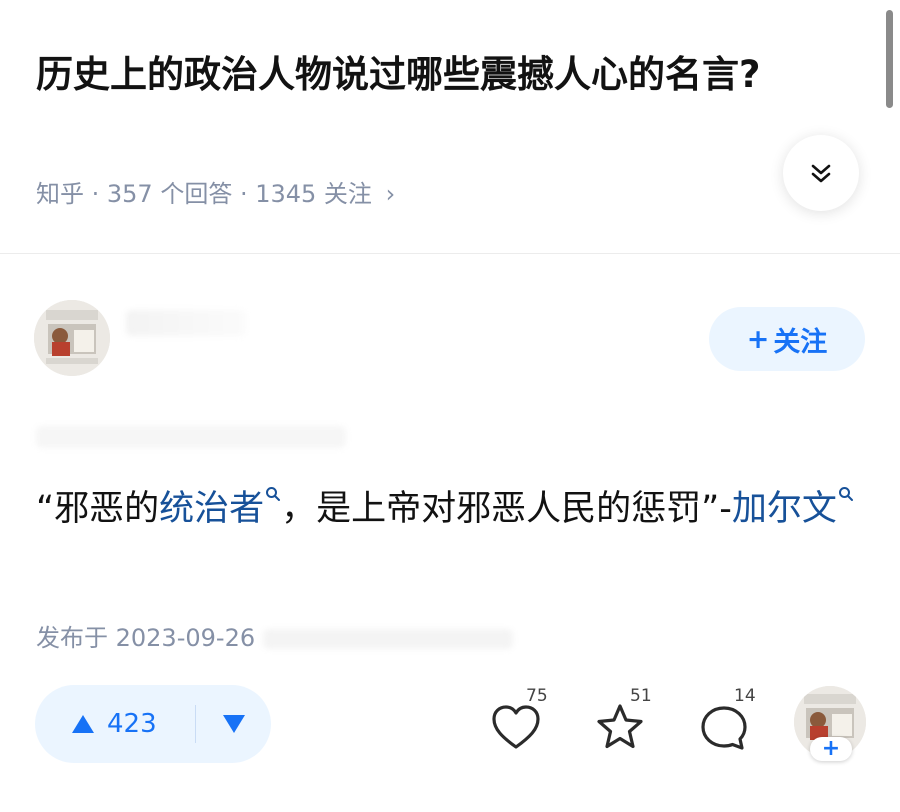  I want to click on comment-bubble-icon, so click(724, 728).